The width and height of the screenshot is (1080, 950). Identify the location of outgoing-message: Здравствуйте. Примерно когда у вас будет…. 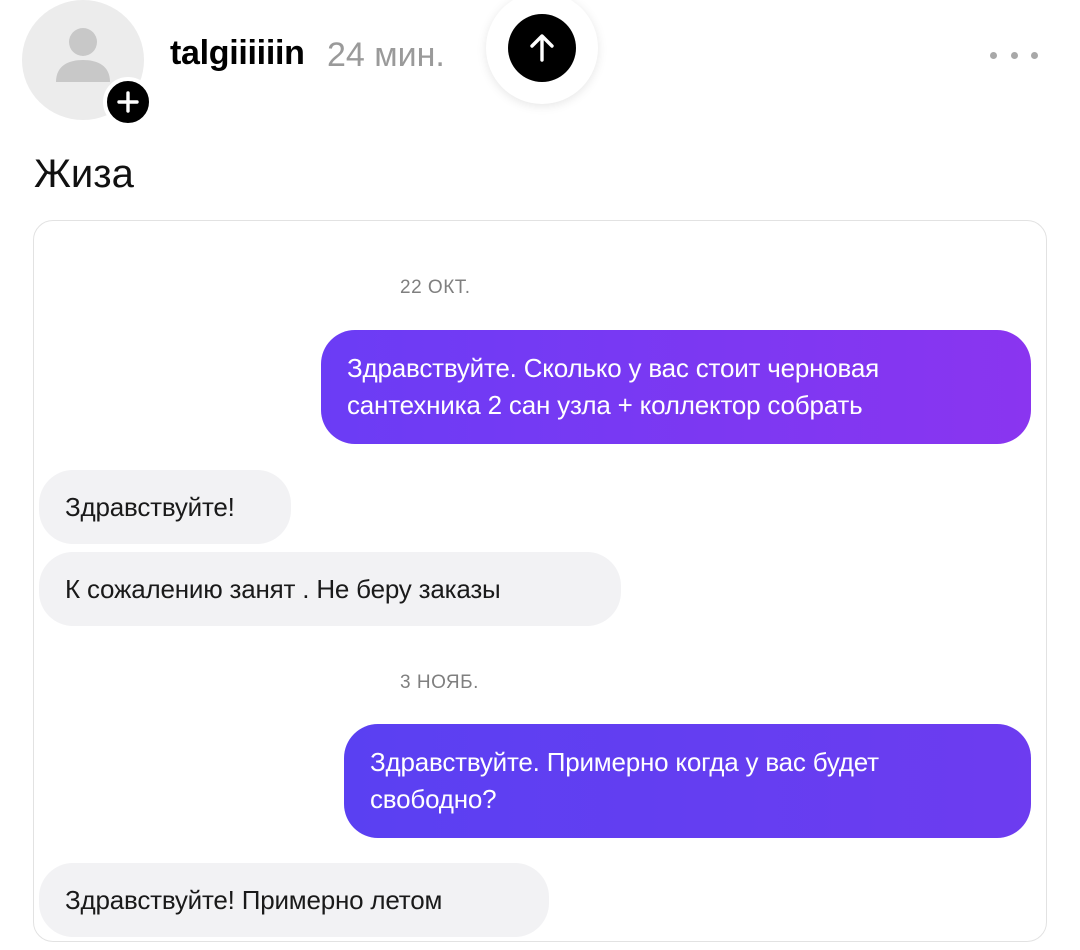
(687, 781).